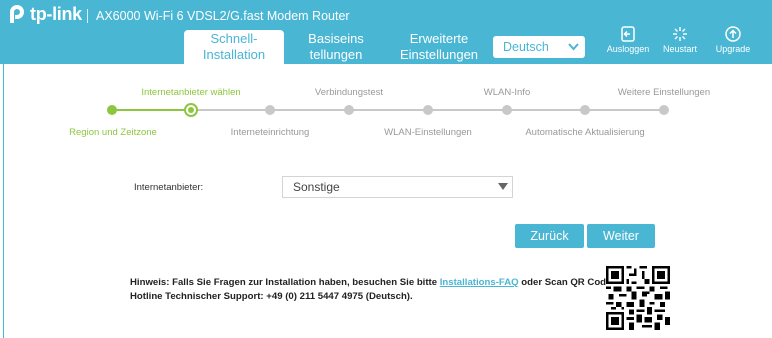 This screenshot has height=338, width=772. What do you see at coordinates (151, 110) in the screenshot?
I see `stepper-track-done` at bounding box center [151, 110].